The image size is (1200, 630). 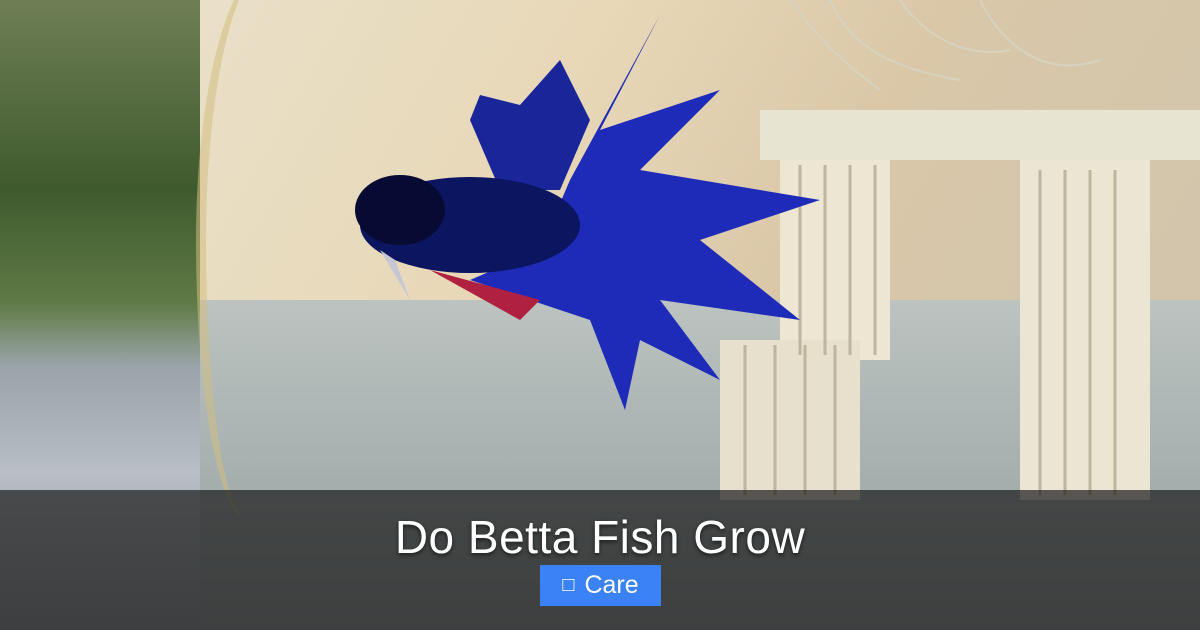 I want to click on category-badge: □ Care, so click(x=600, y=585).